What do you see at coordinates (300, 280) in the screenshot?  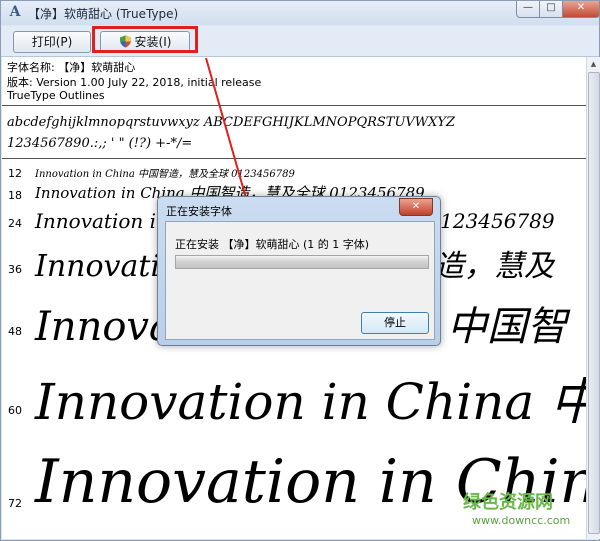 I see `dialog-body: 正在安装 【净】软萌甜心 (1 的 1 字体) 停止` at bounding box center [300, 280].